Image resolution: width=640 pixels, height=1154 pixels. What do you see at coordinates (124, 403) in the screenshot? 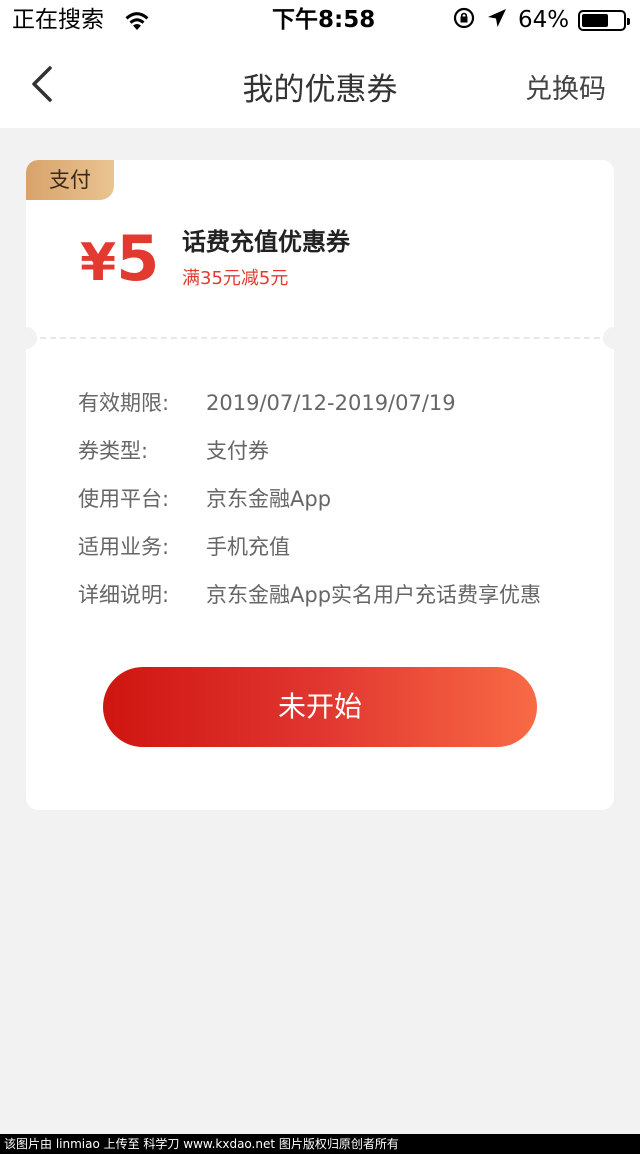
I see `detail-label: 有效期限:` at bounding box center [124, 403].